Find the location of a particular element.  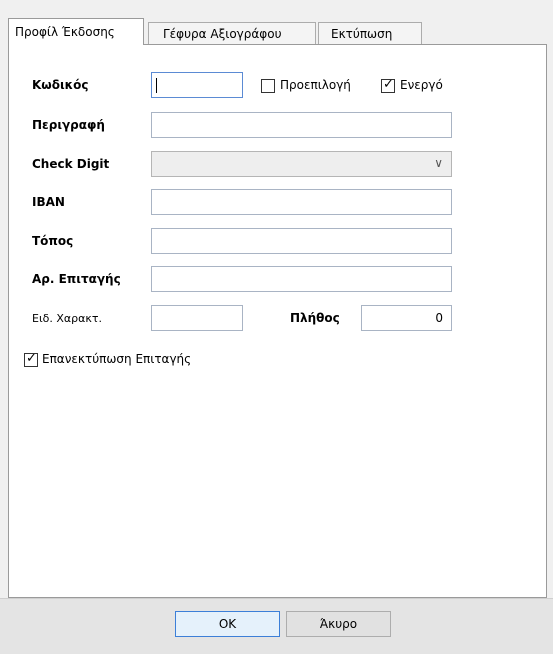

chevron-down-icon: ∨ is located at coordinates (438, 163).